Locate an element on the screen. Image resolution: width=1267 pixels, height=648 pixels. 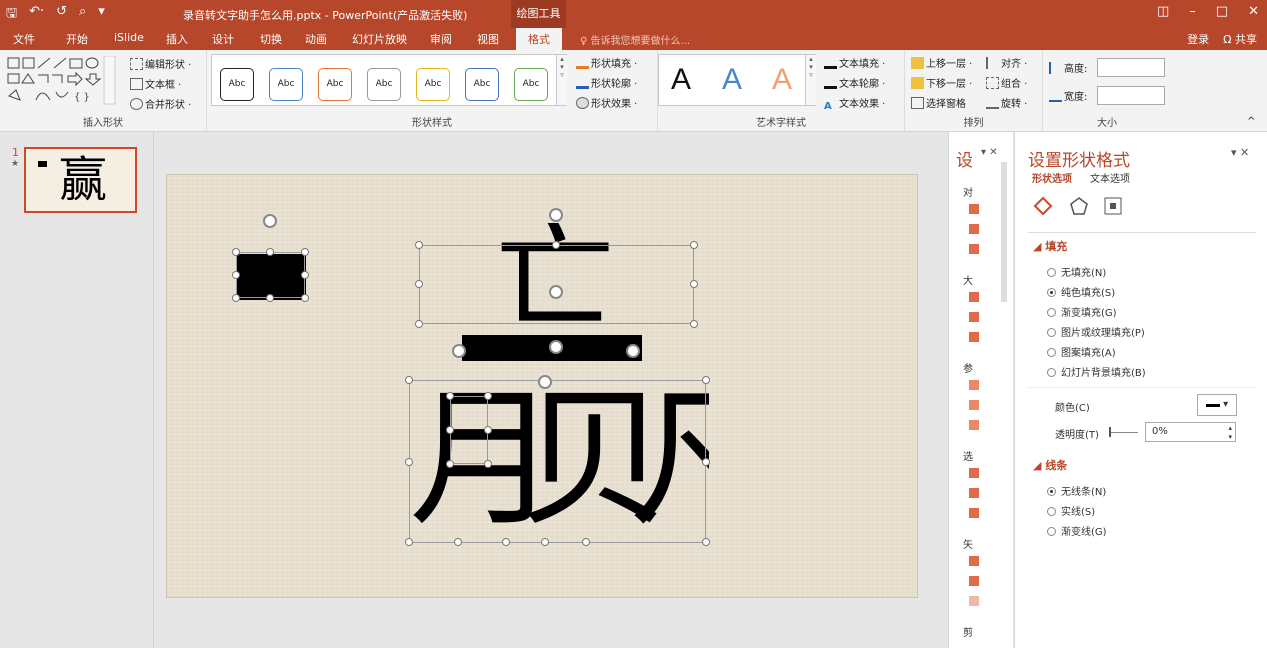
save-icon: 🖫 is located at coordinates (11, 15).